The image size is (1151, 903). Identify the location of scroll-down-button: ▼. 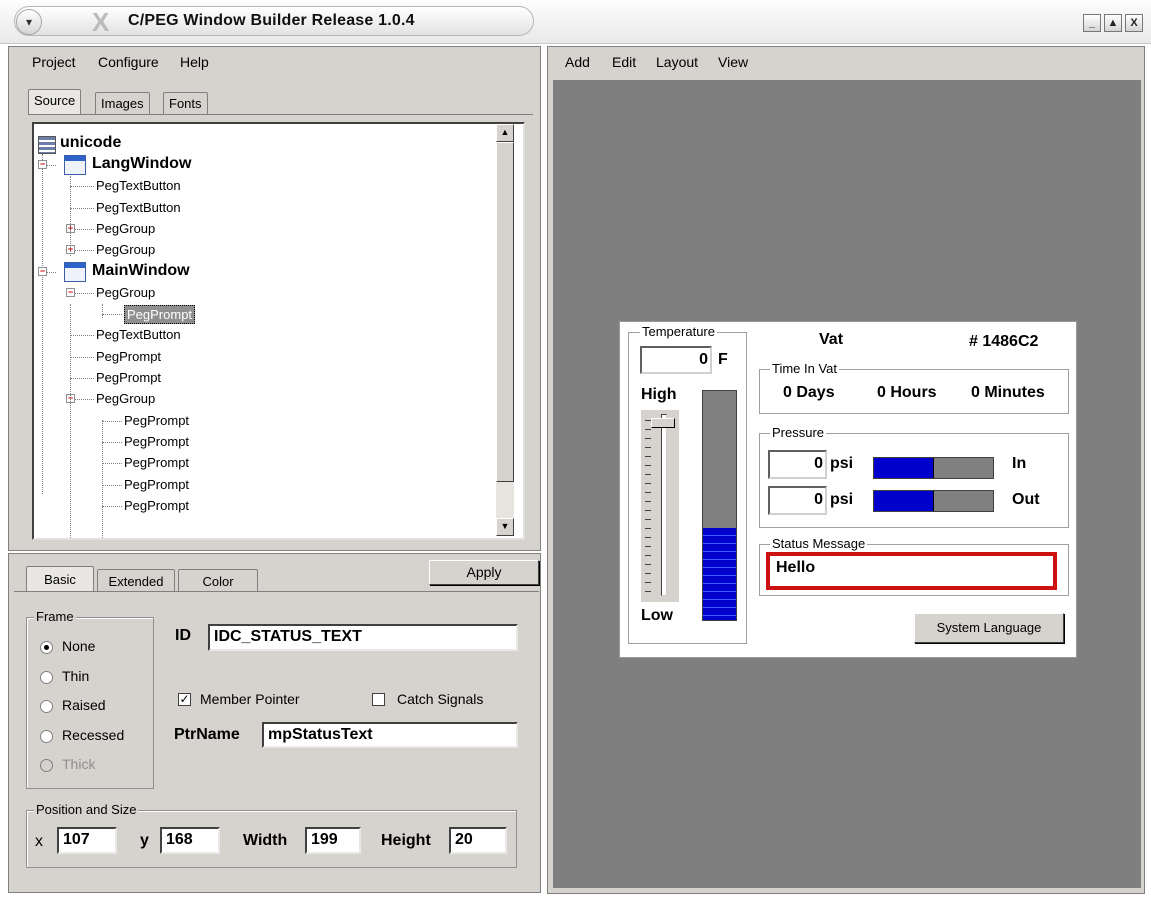
(505, 527).